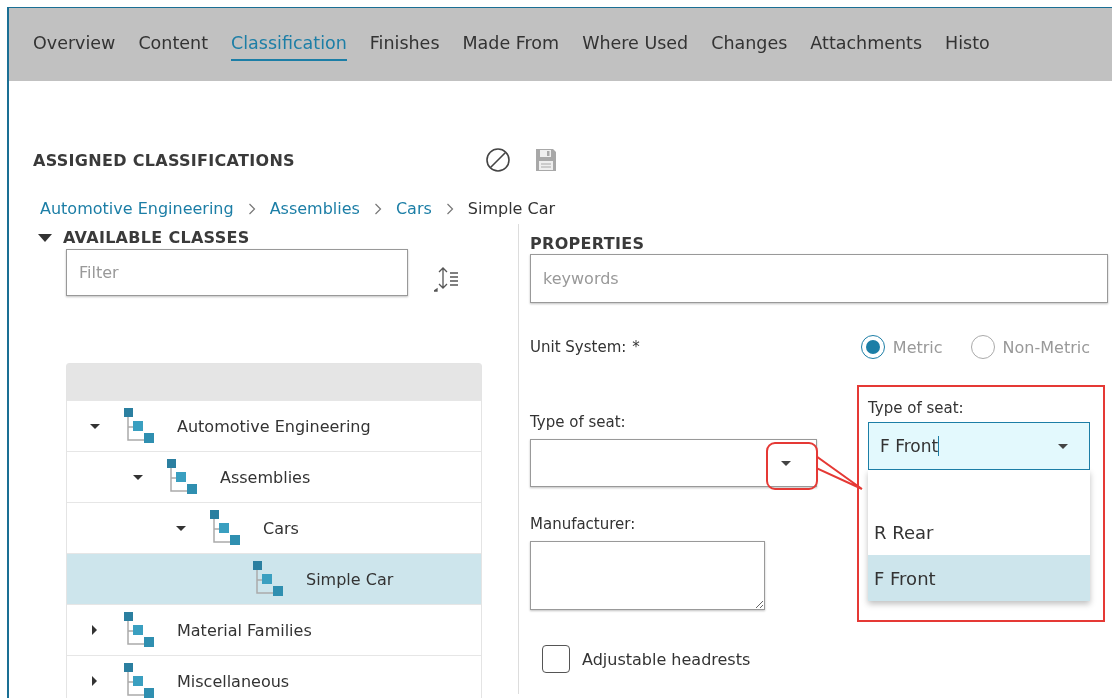  What do you see at coordinates (587, 243) in the screenshot?
I see `section-title: PROPERTIES` at bounding box center [587, 243].